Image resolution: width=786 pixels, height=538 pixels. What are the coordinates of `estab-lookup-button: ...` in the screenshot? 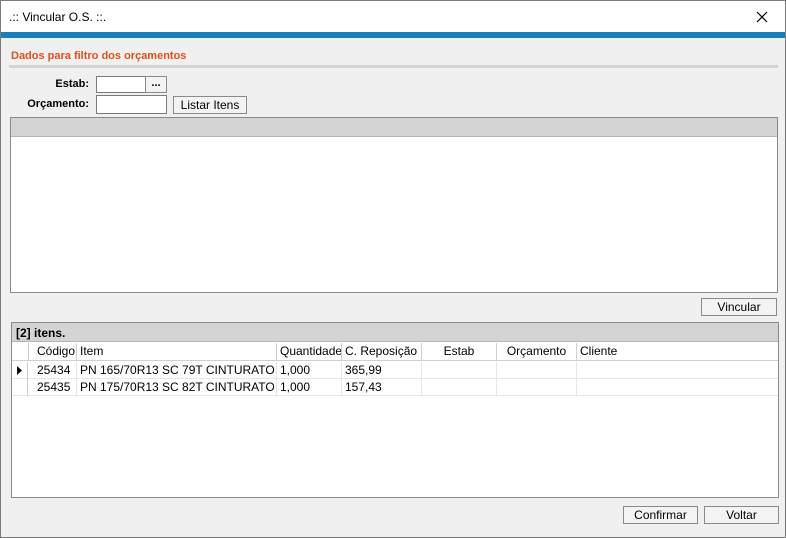 It's located at (156, 84).